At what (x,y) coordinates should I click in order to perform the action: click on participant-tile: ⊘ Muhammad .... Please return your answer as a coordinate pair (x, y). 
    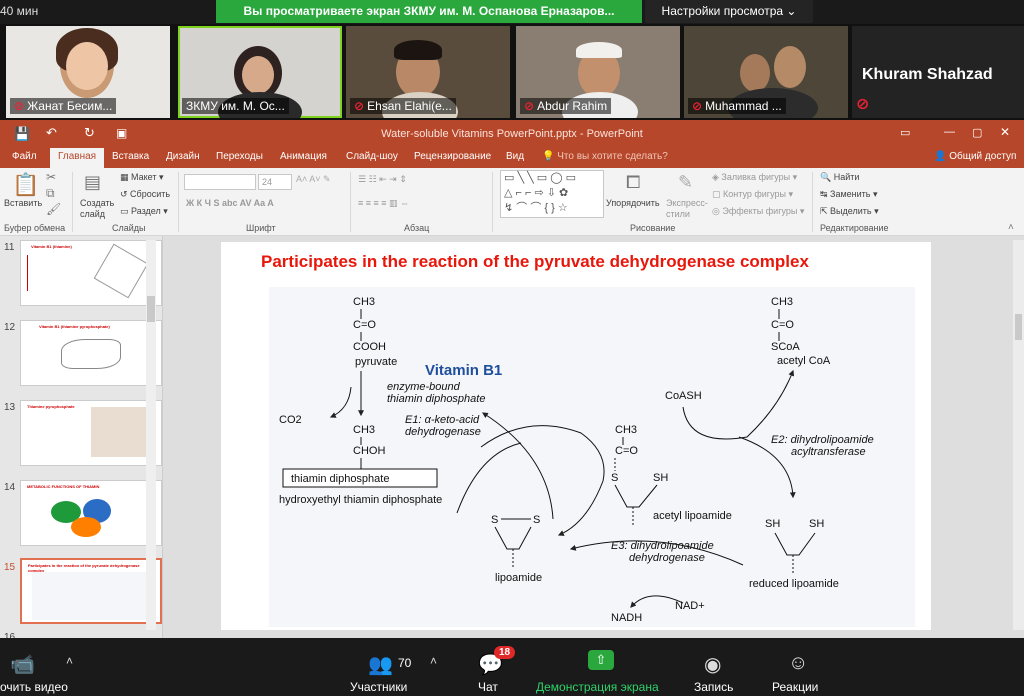
    Looking at the image, I should click on (766, 72).